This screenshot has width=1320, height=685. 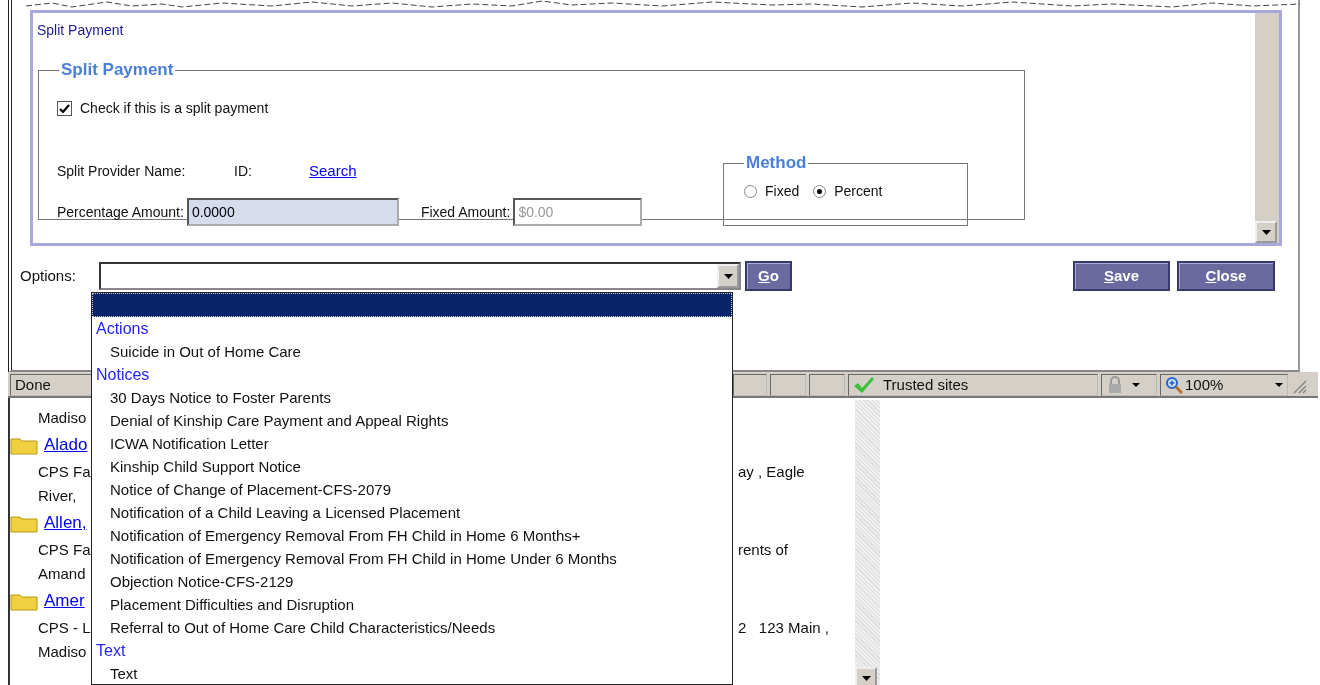 What do you see at coordinates (174, 108) in the screenshot?
I see `checkbox-label: Check if this is a split payment` at bounding box center [174, 108].